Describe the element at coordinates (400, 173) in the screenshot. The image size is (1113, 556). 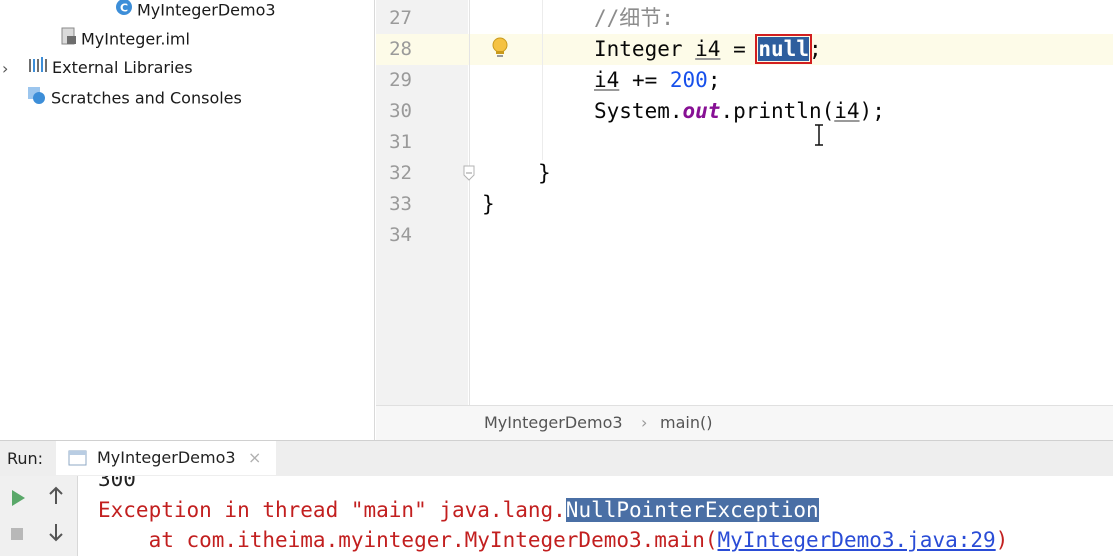
I see `line-number: 32` at that location.